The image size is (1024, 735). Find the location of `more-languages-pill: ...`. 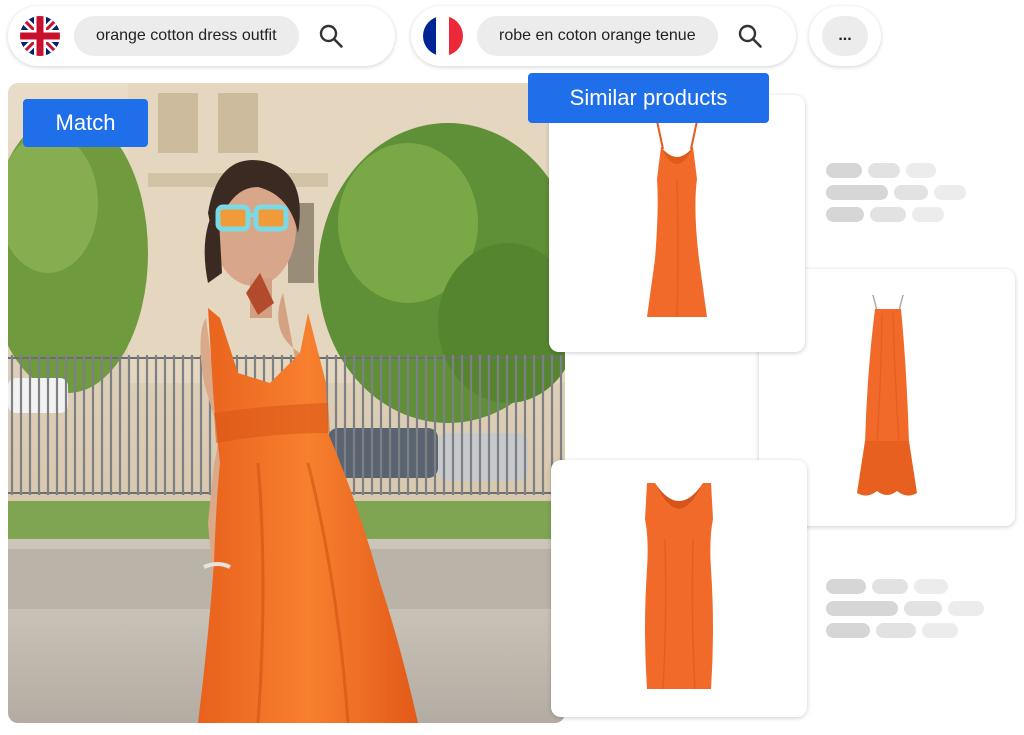

more-languages-pill: ... is located at coordinates (845, 36).